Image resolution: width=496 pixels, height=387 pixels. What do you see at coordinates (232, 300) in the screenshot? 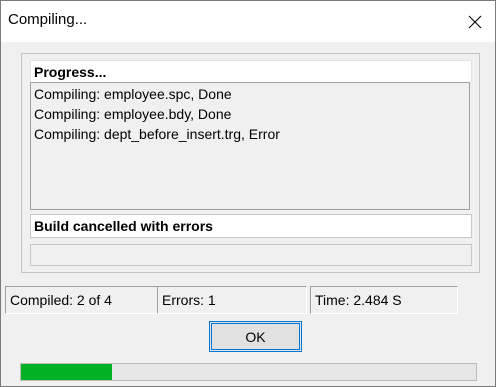
I see `errors-count: Errors: 1` at bounding box center [232, 300].